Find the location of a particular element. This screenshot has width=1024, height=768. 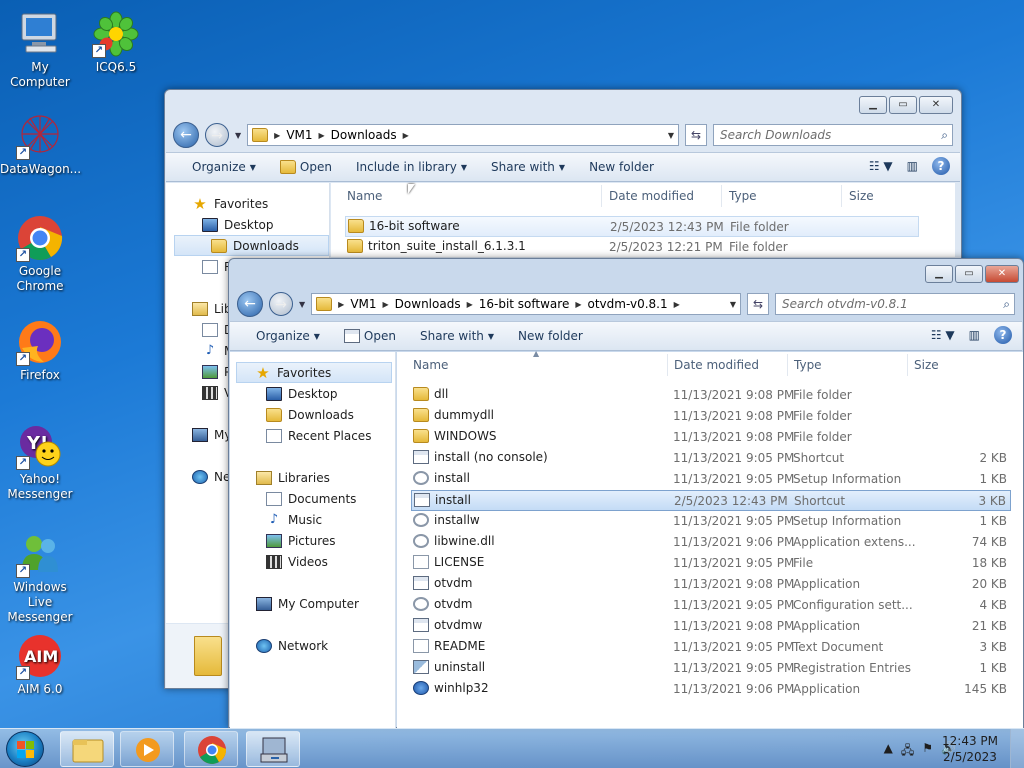

action-center-icon: ⚑ is located at coordinates (927, 751).